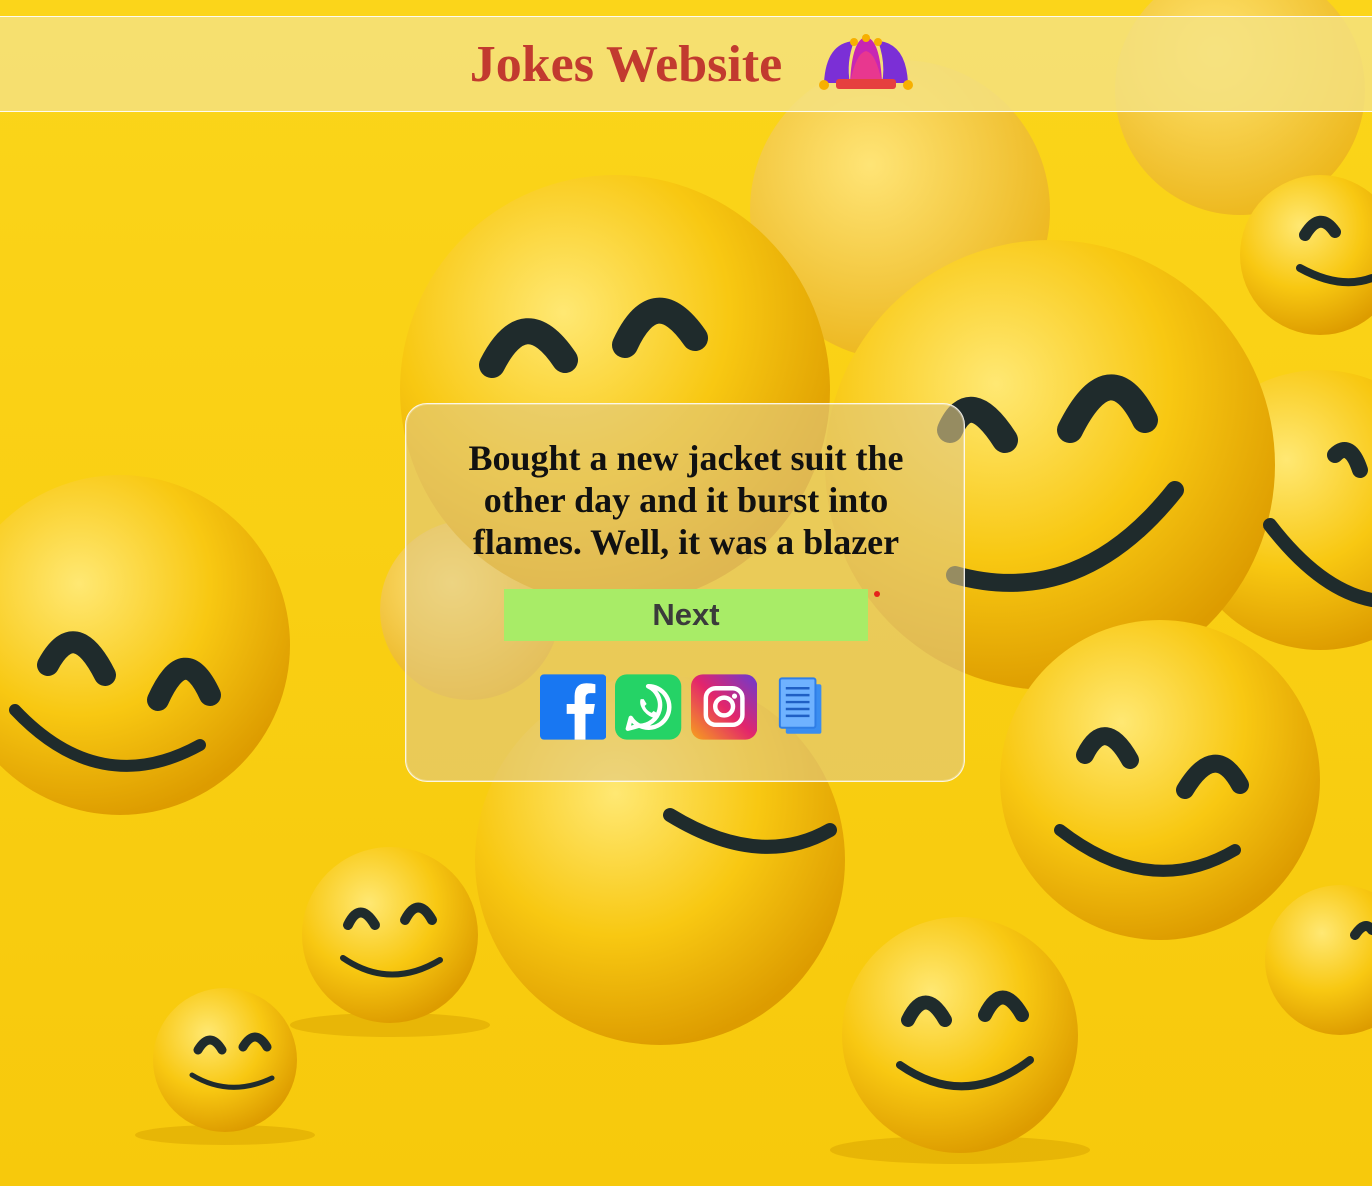 The width and height of the screenshot is (1372, 1186). I want to click on share-buttons, so click(686, 707).